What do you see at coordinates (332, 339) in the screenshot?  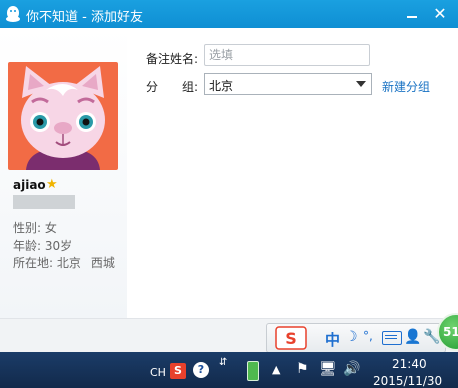 I see `ime-language-toggle: 中` at bounding box center [332, 339].